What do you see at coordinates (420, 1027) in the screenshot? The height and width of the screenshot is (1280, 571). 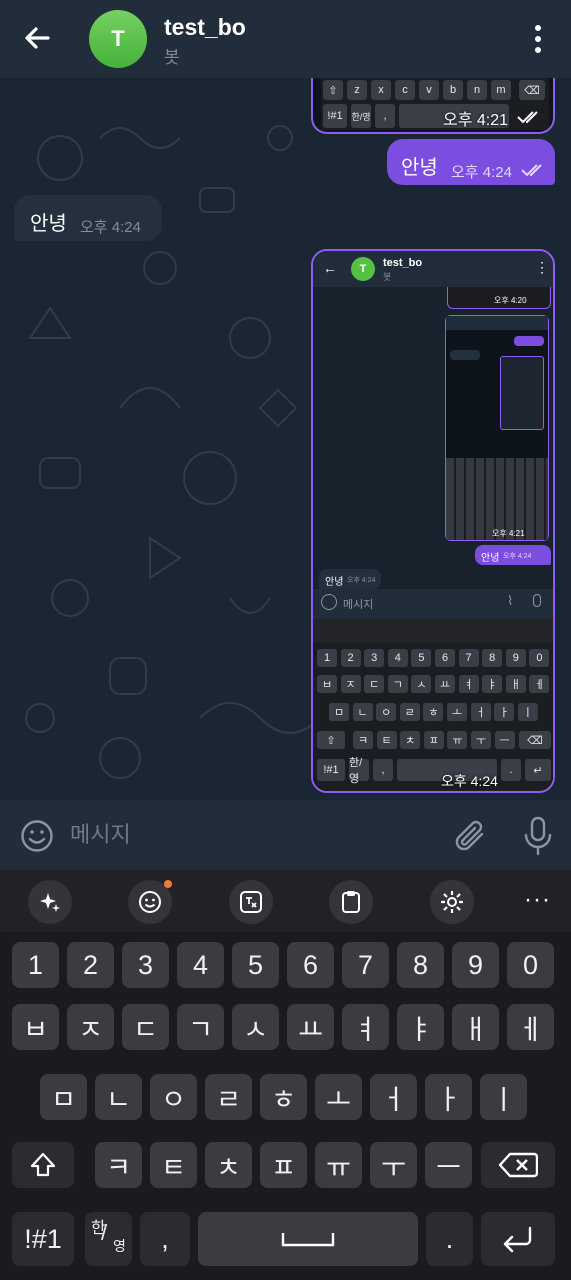 I see `key-ㅑ: ㅑ` at bounding box center [420, 1027].